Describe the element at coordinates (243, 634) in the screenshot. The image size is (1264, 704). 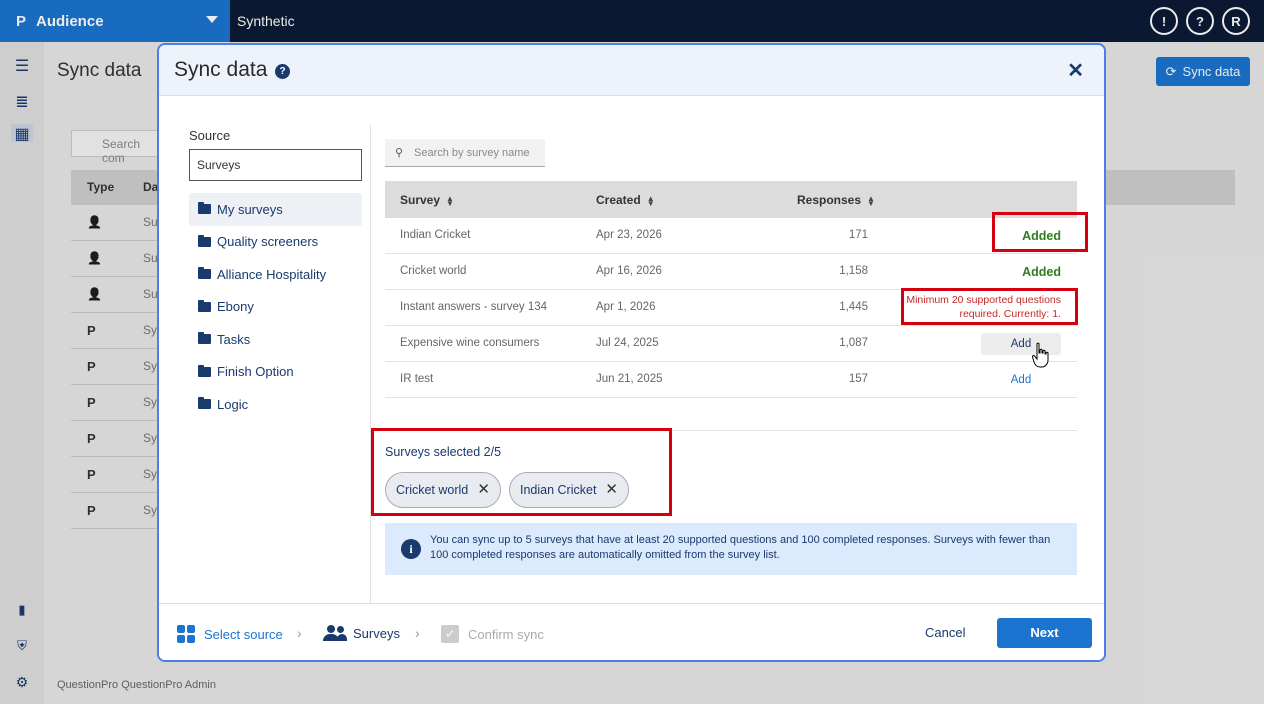
I see `step-label: Select source` at that location.